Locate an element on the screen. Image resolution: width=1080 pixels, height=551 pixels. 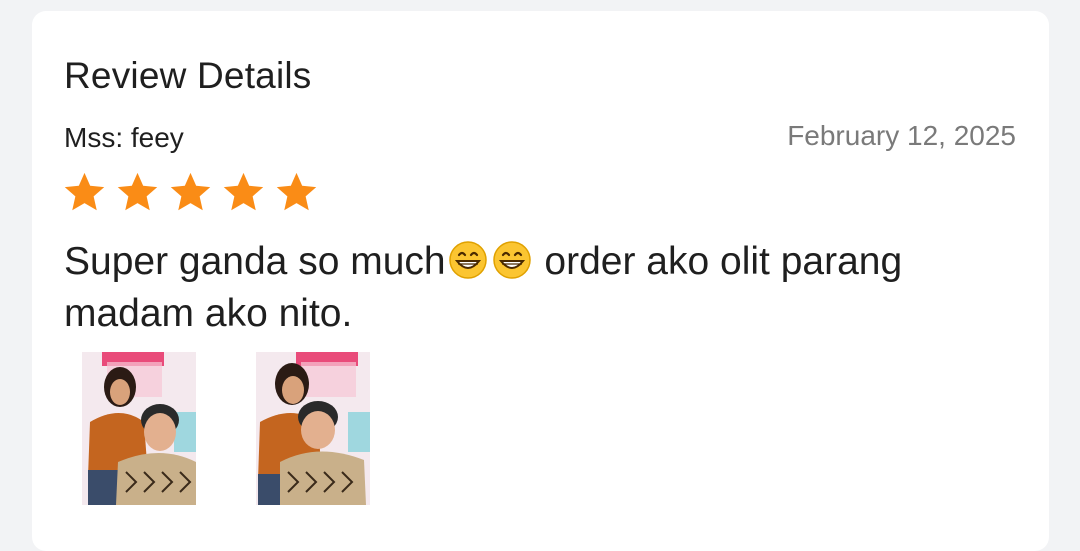
reviewer-name: Mss: feey is located at coordinates (124, 137).